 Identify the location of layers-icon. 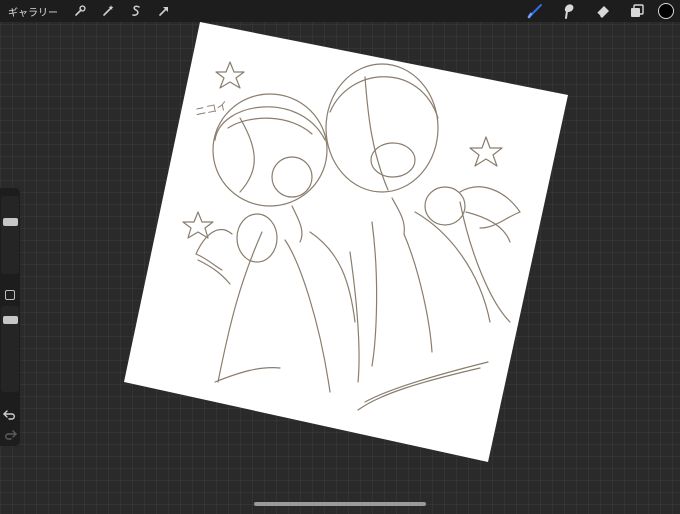
(637, 11).